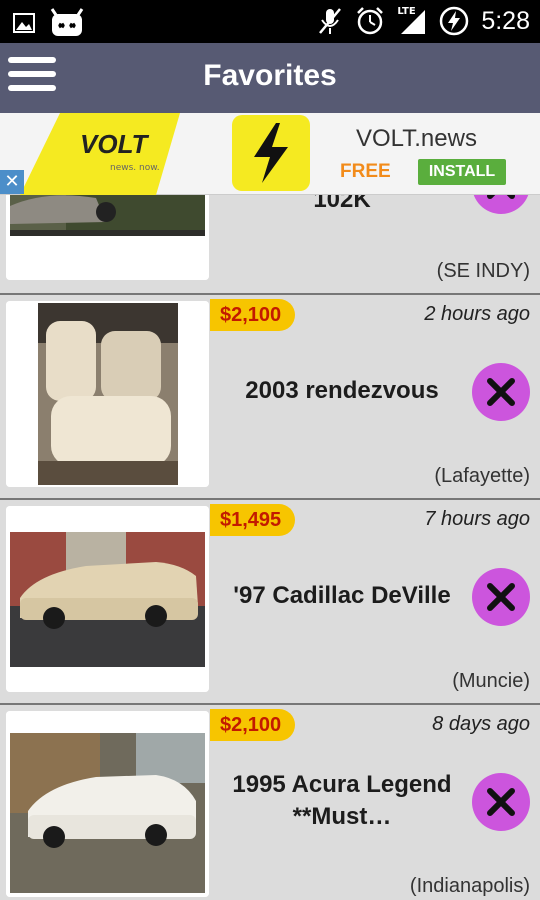 Image resolution: width=540 pixels, height=900 pixels. What do you see at coordinates (365, 171) in the screenshot?
I see `ad-price-label: FREE` at bounding box center [365, 171].